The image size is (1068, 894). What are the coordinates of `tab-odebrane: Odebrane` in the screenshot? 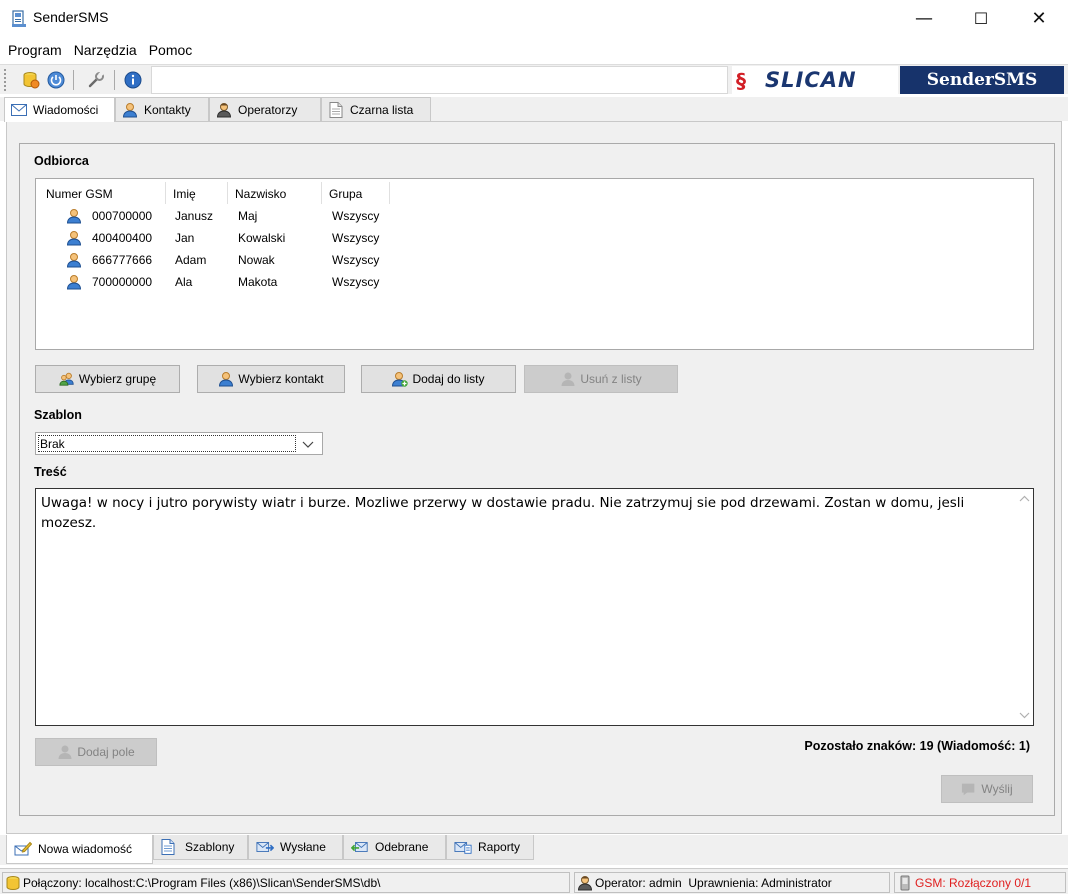 It's located at (394, 847).